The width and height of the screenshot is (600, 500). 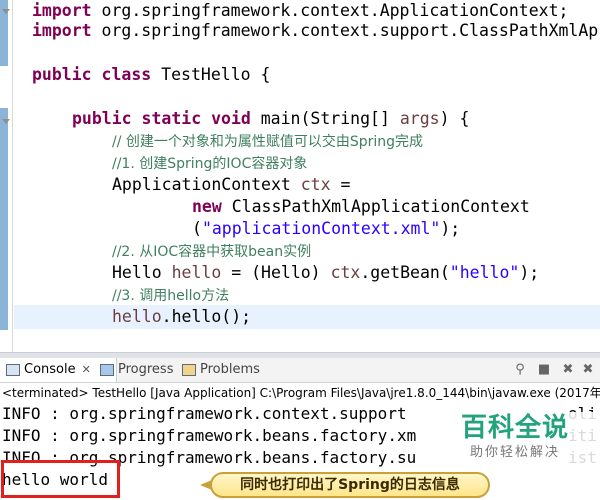 What do you see at coordinates (13, 369) in the screenshot?
I see `console-icon` at bounding box center [13, 369].